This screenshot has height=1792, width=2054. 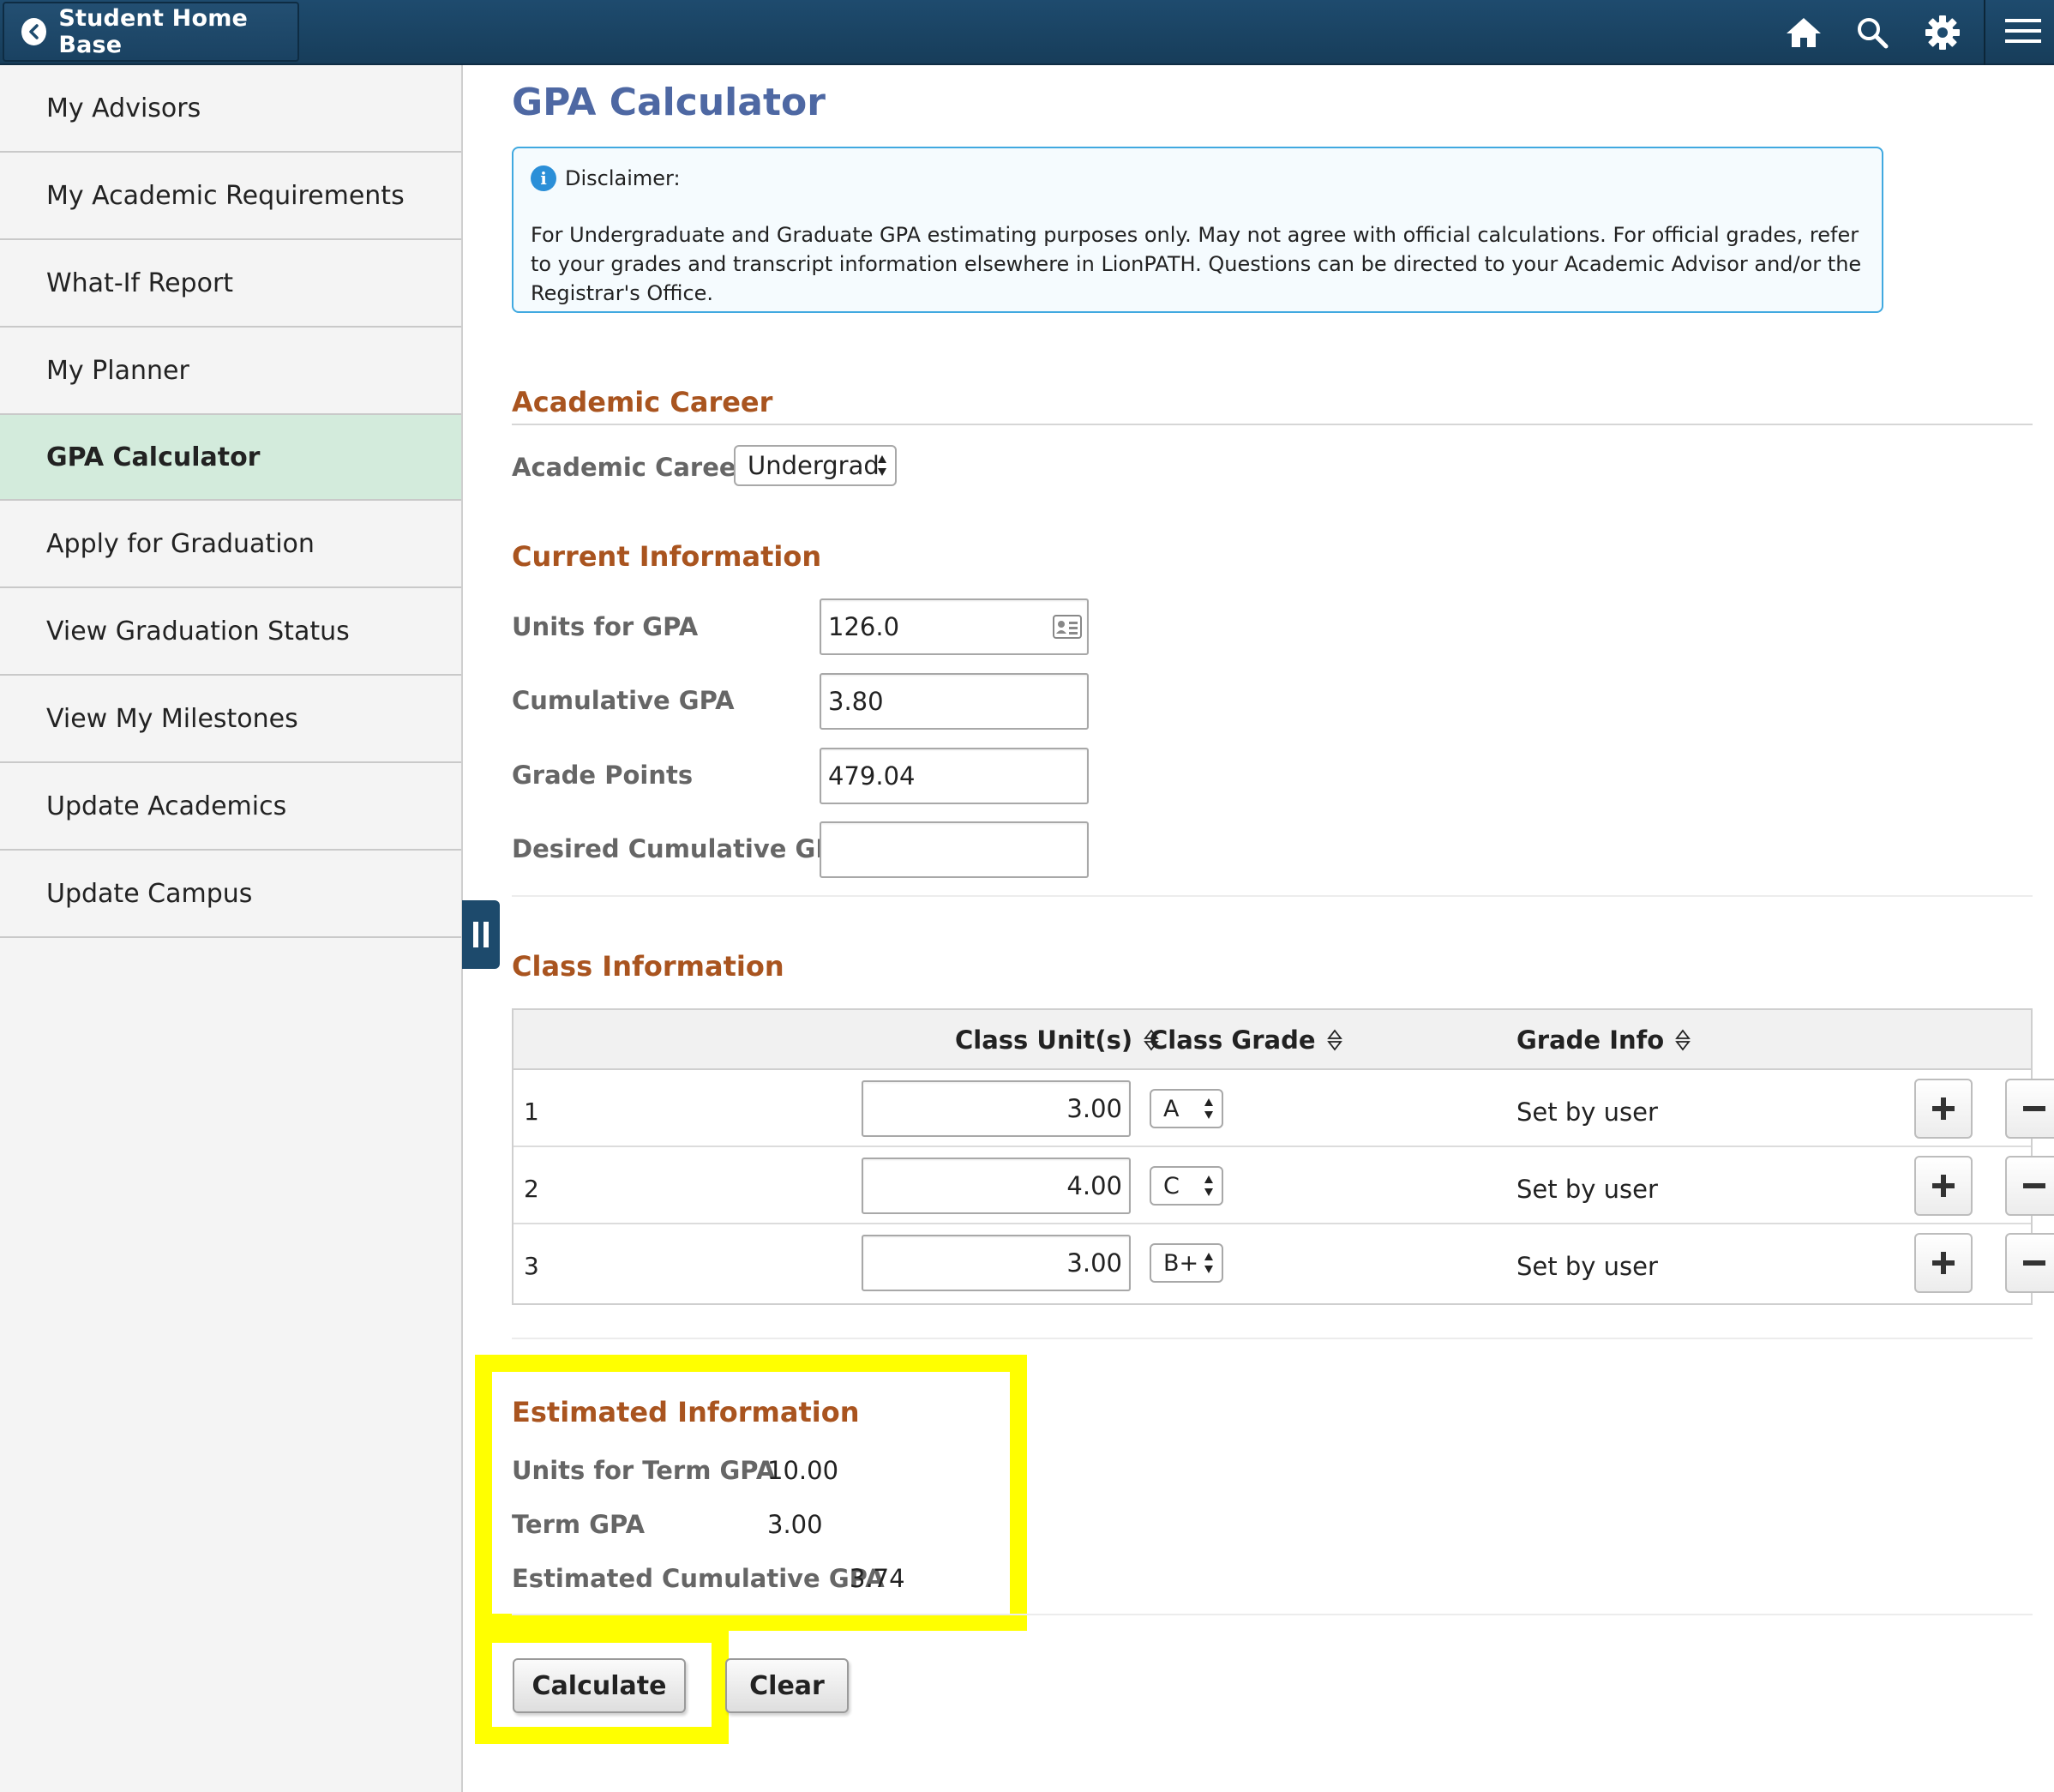 I want to click on academic-career-select: Undergrad, so click(x=815, y=465).